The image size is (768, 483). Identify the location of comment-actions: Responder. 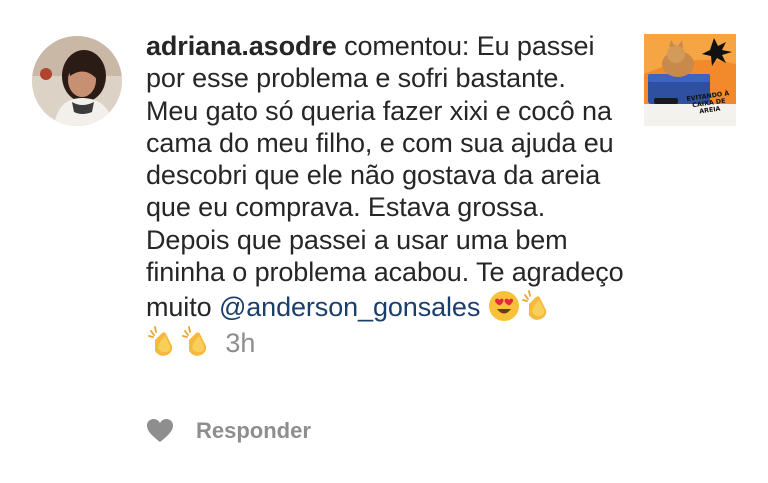
(228, 431).